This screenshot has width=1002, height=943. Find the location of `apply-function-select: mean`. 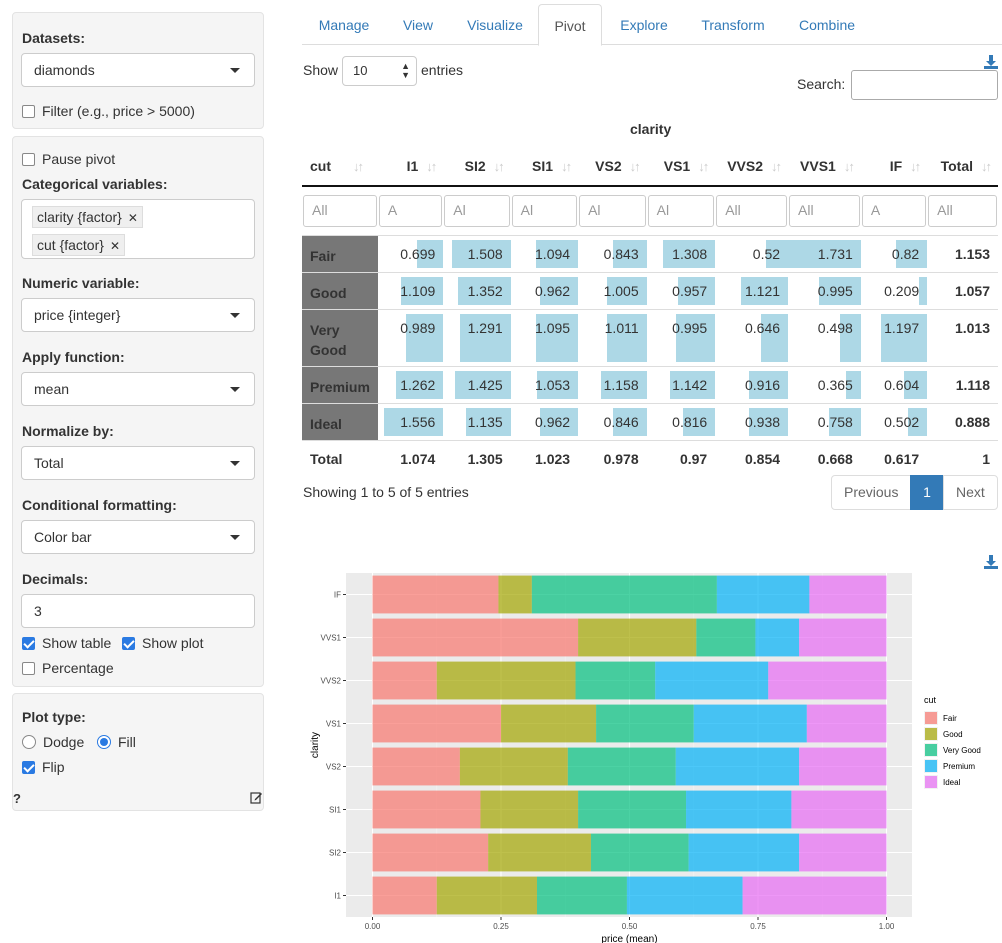

apply-function-select: mean is located at coordinates (138, 389).